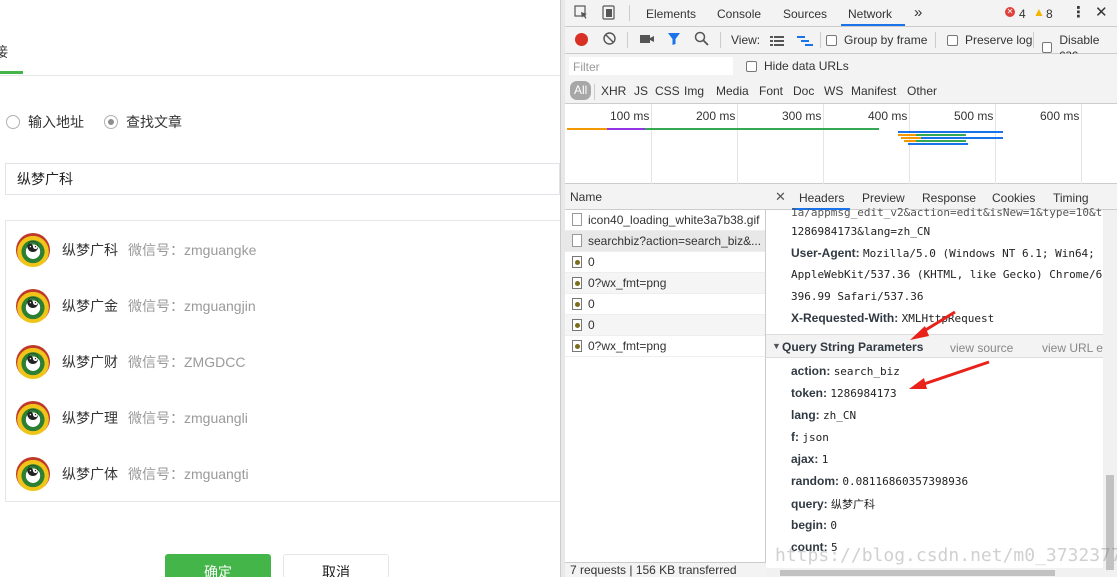  What do you see at coordinates (187, 362) in the screenshot?
I see `account-wechat-id: 微信号：ZMGDCC` at bounding box center [187, 362].